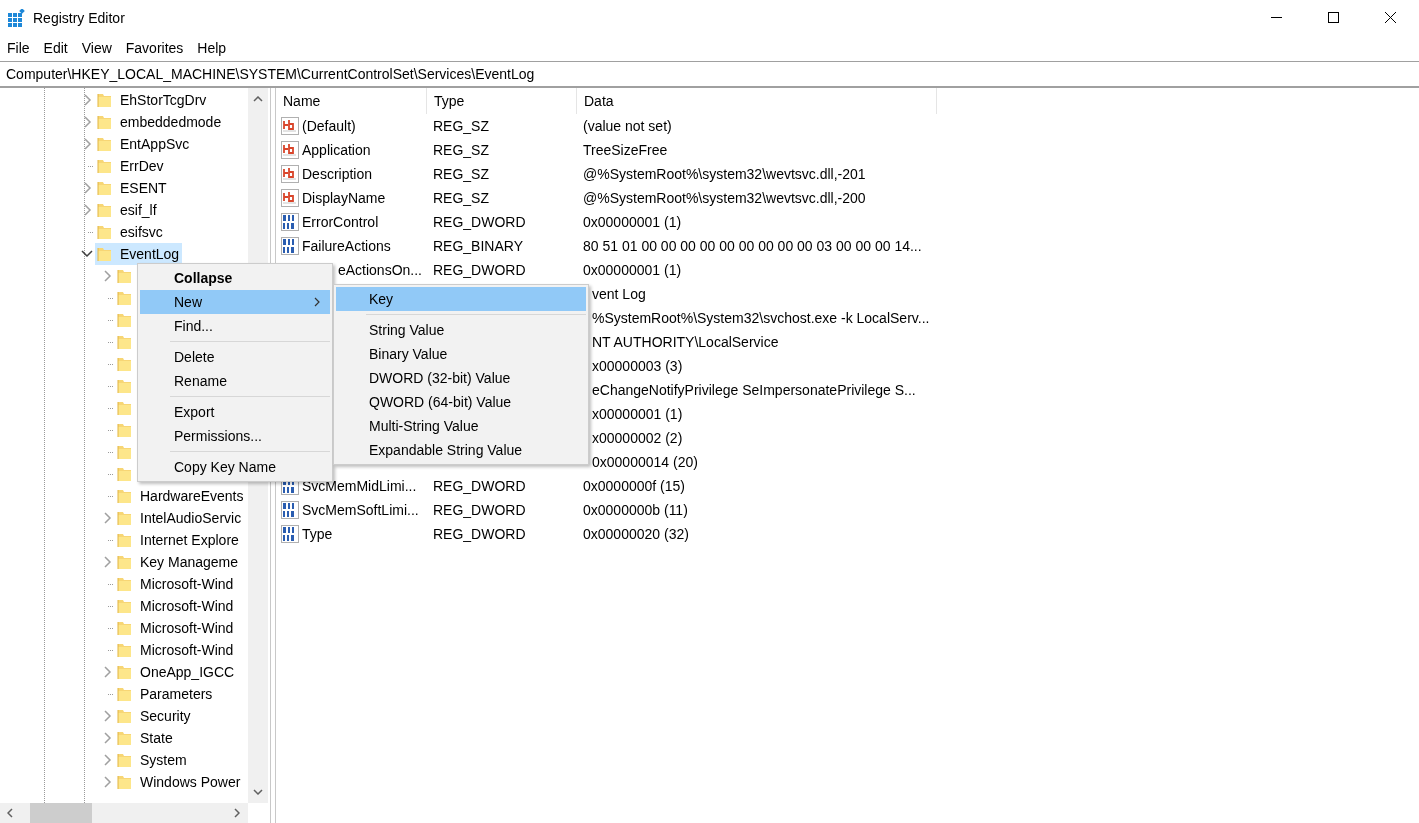 The width and height of the screenshot is (1419, 823). Describe the element at coordinates (724, 198) in the screenshot. I see `value-data: @%SystemRoot%\system32\wevtsvc.dll,-200` at that location.